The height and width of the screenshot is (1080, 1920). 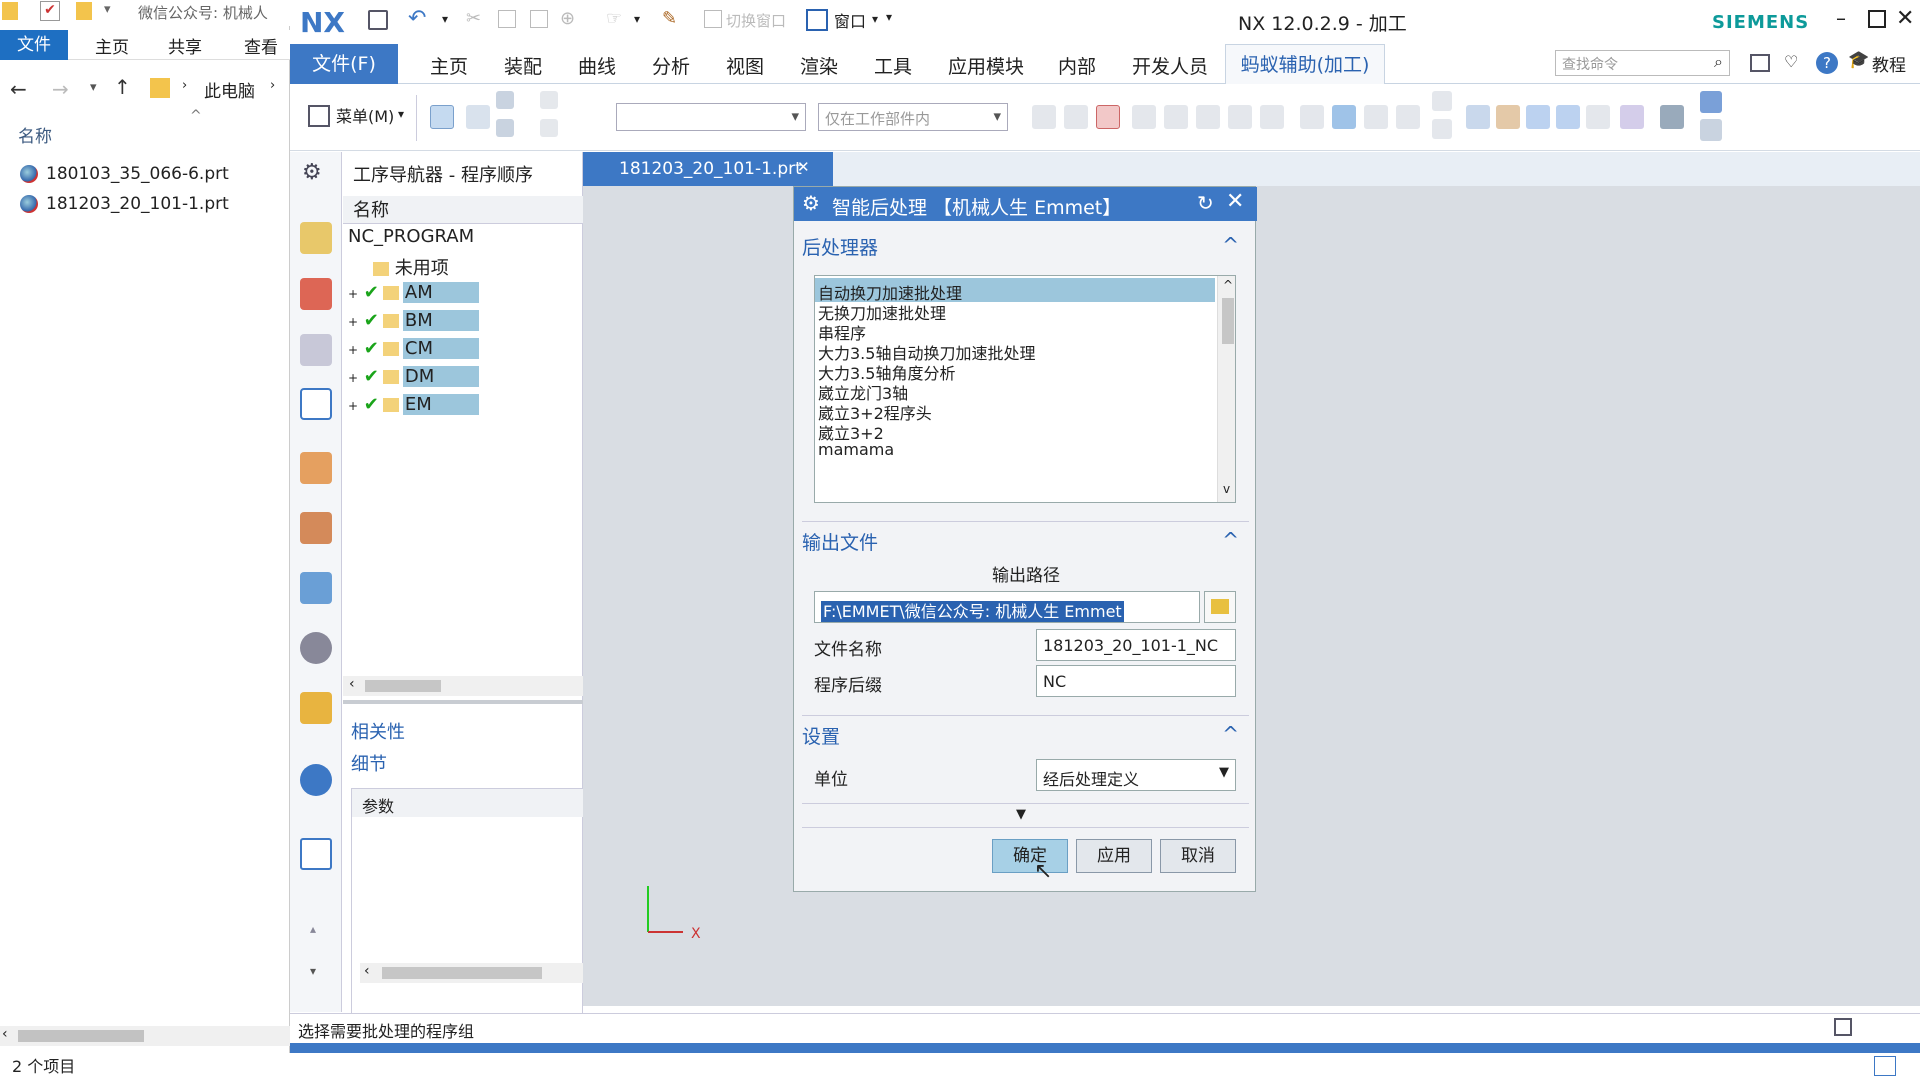 I want to click on close-tab-icon: ✕, so click(x=803, y=167).